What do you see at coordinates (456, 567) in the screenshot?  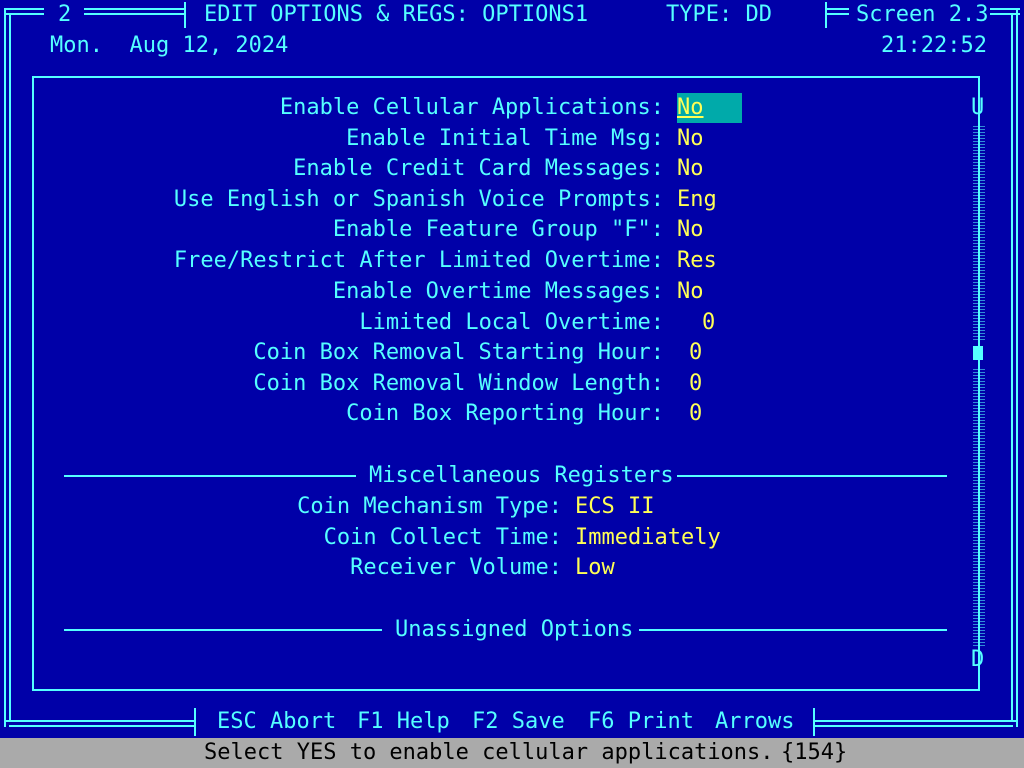 I see `register-label-receiver-volume: Receiver Volume:` at bounding box center [456, 567].